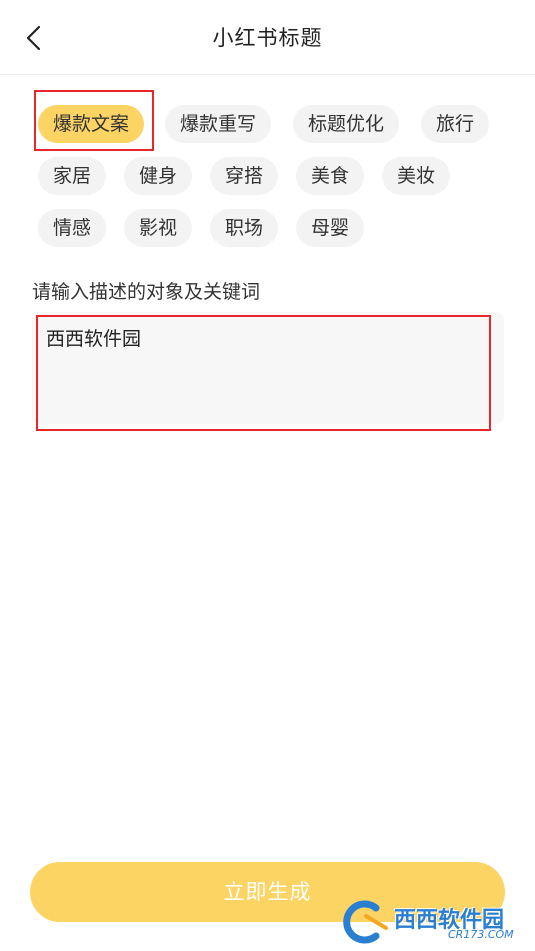  What do you see at coordinates (268, 368) in the screenshot?
I see `keyword-textarea: 西西软件园` at bounding box center [268, 368].